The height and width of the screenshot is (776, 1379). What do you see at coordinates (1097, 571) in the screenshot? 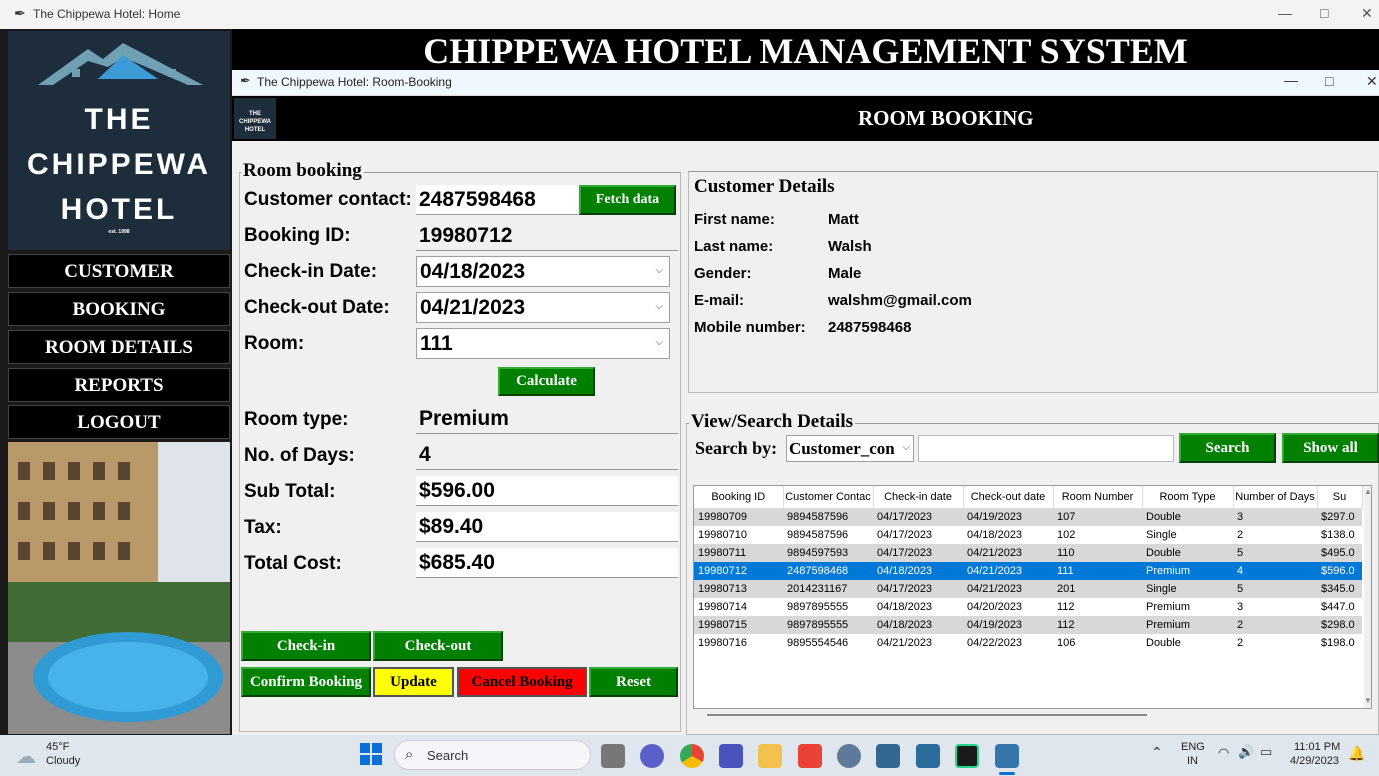
I see `table-cell: 111` at bounding box center [1097, 571].